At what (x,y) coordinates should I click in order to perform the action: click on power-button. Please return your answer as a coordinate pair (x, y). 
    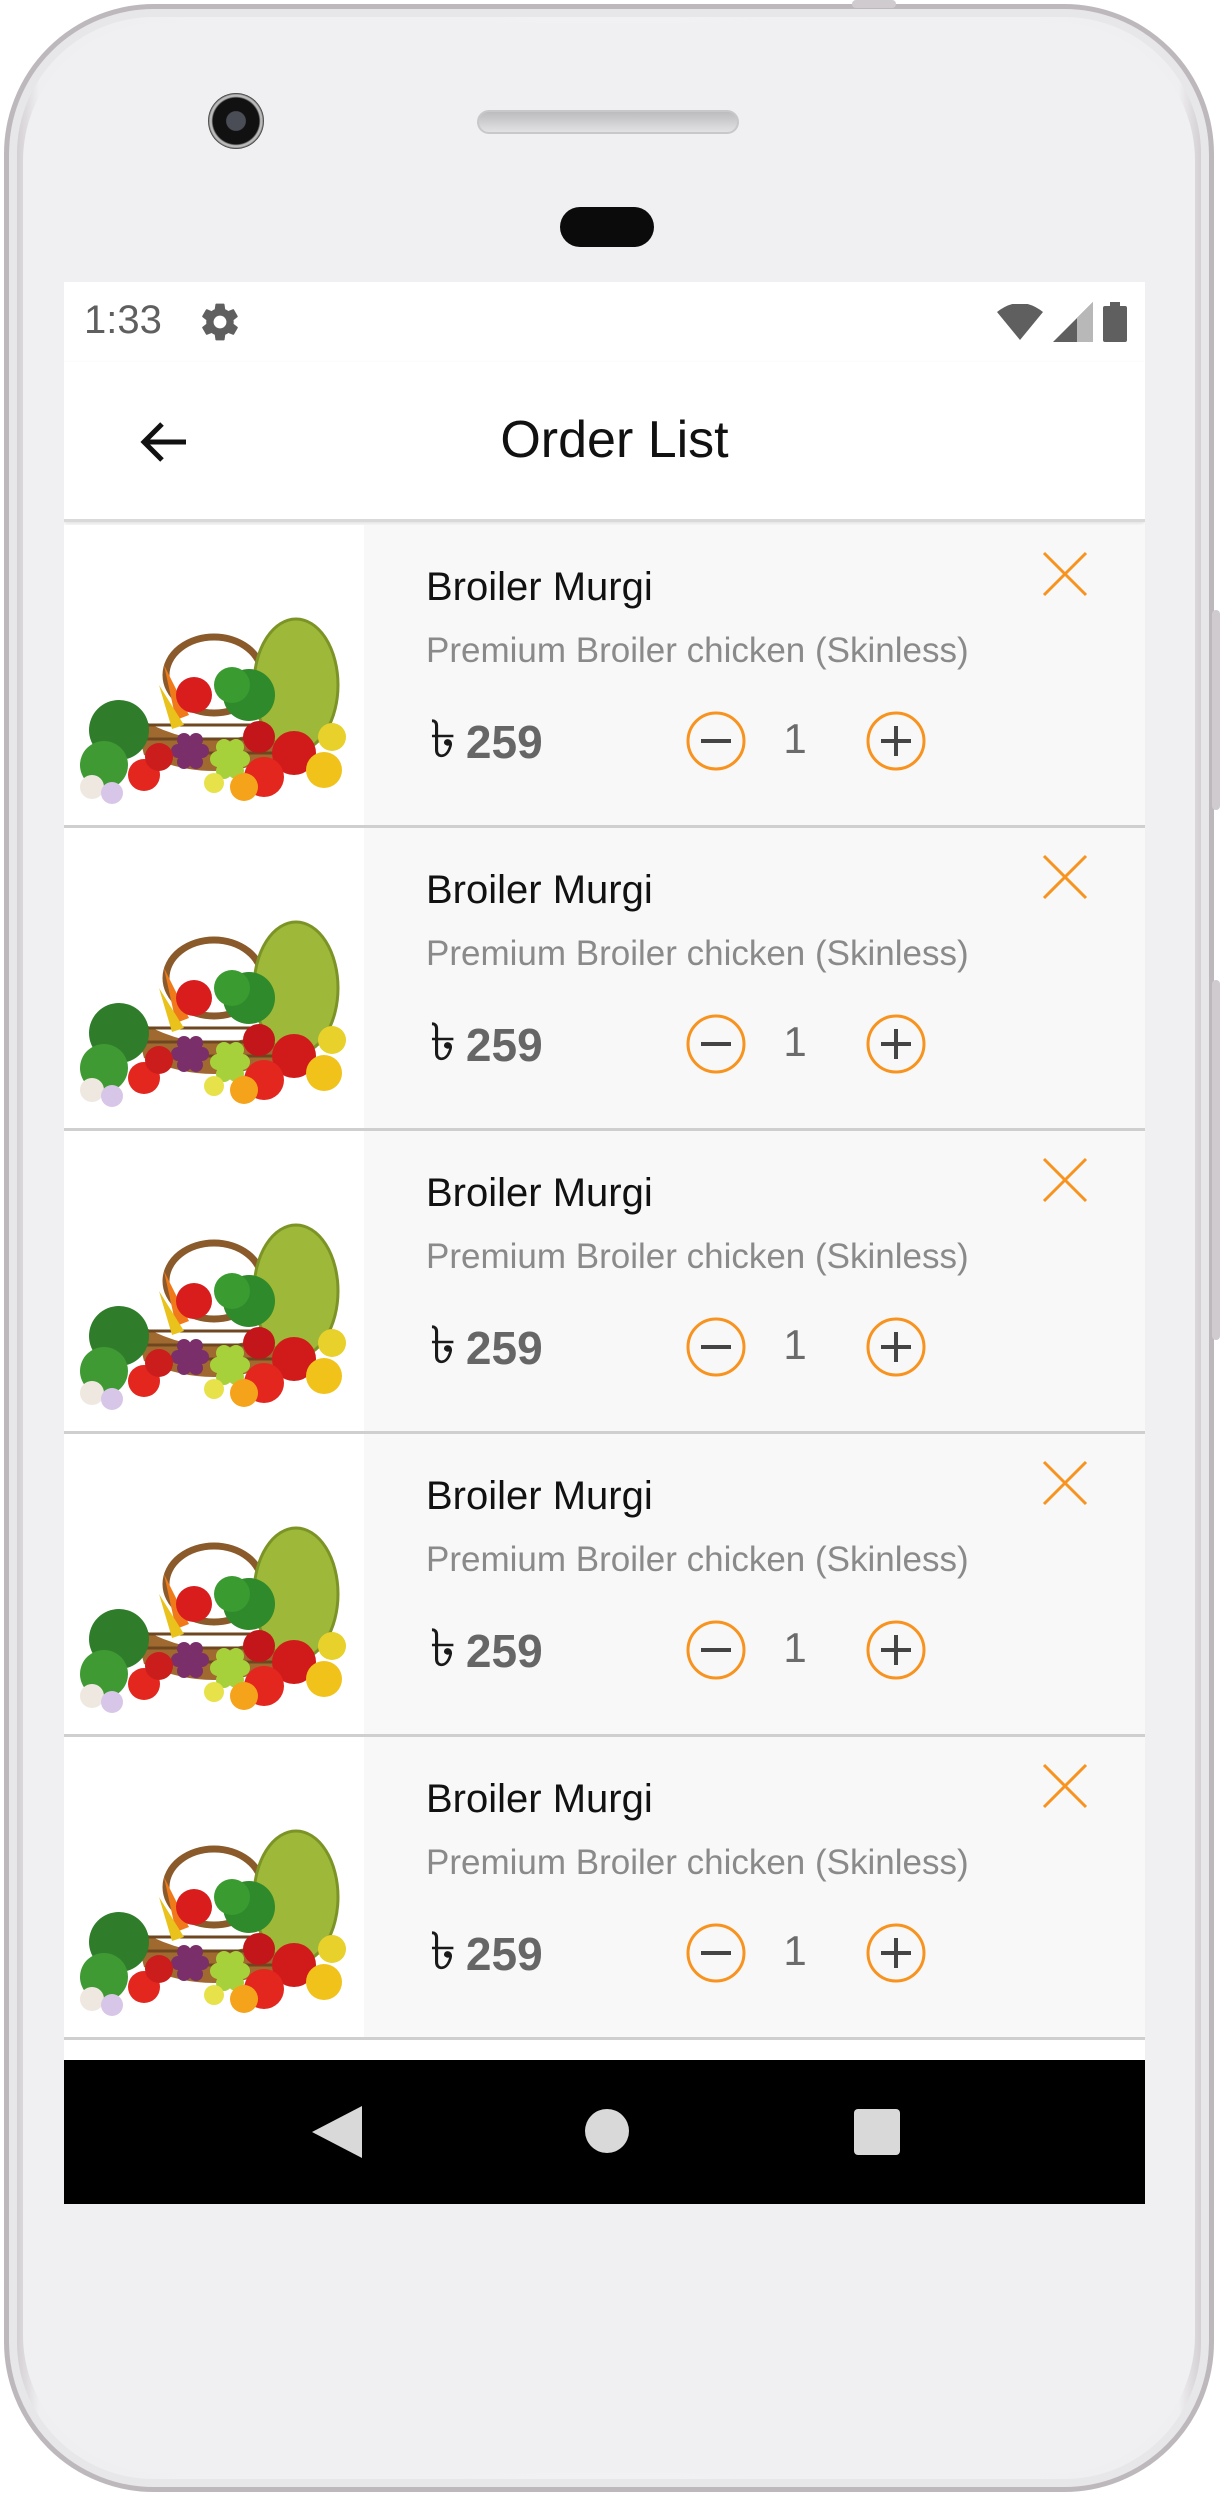
    Looking at the image, I should click on (1216, 1160).